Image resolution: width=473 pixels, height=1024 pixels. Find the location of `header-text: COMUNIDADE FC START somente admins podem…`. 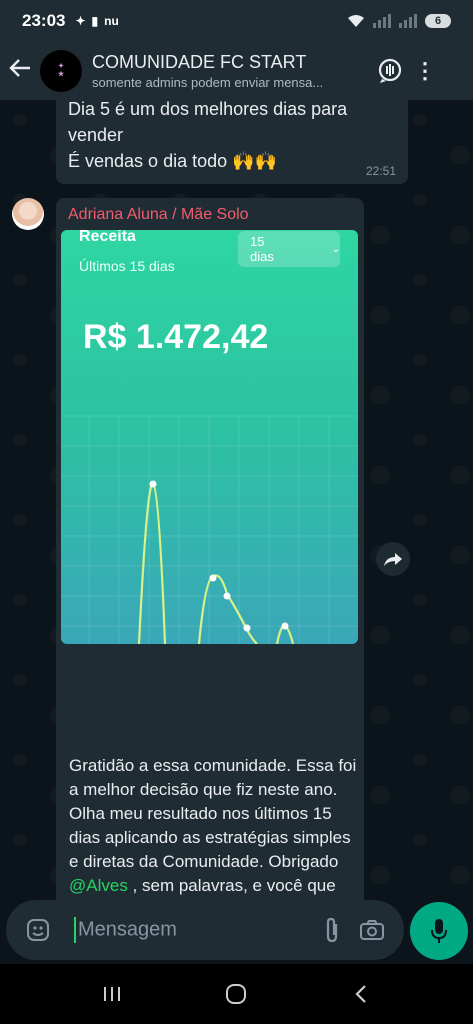

header-text: COMUNIDADE FC START somente admins podem… is located at coordinates (231, 71).